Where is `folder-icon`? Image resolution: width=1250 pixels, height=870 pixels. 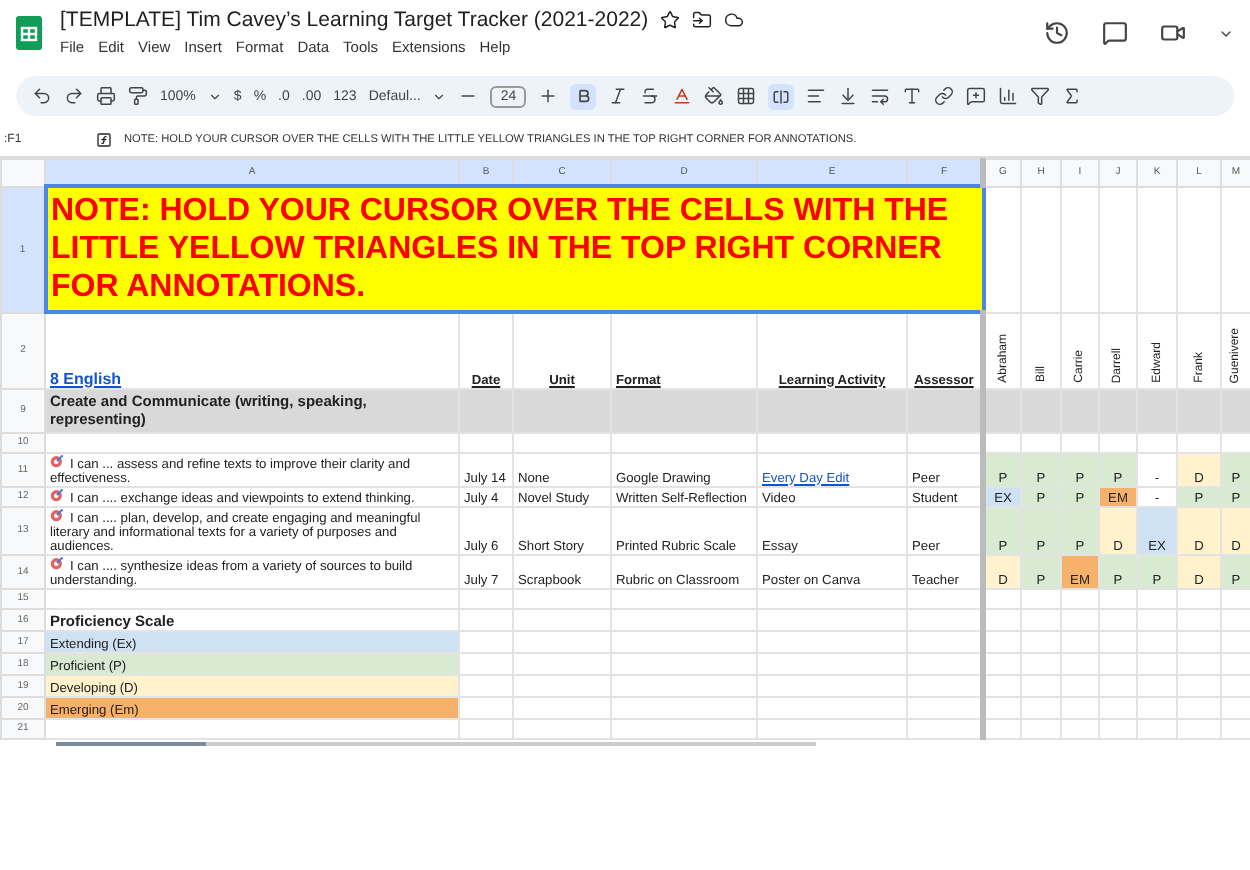 folder-icon is located at coordinates (702, 20).